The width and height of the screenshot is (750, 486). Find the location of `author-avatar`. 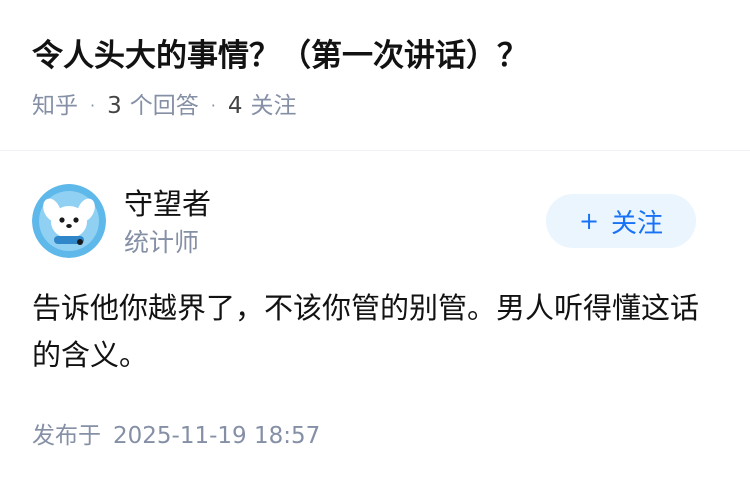

author-avatar is located at coordinates (69, 221).